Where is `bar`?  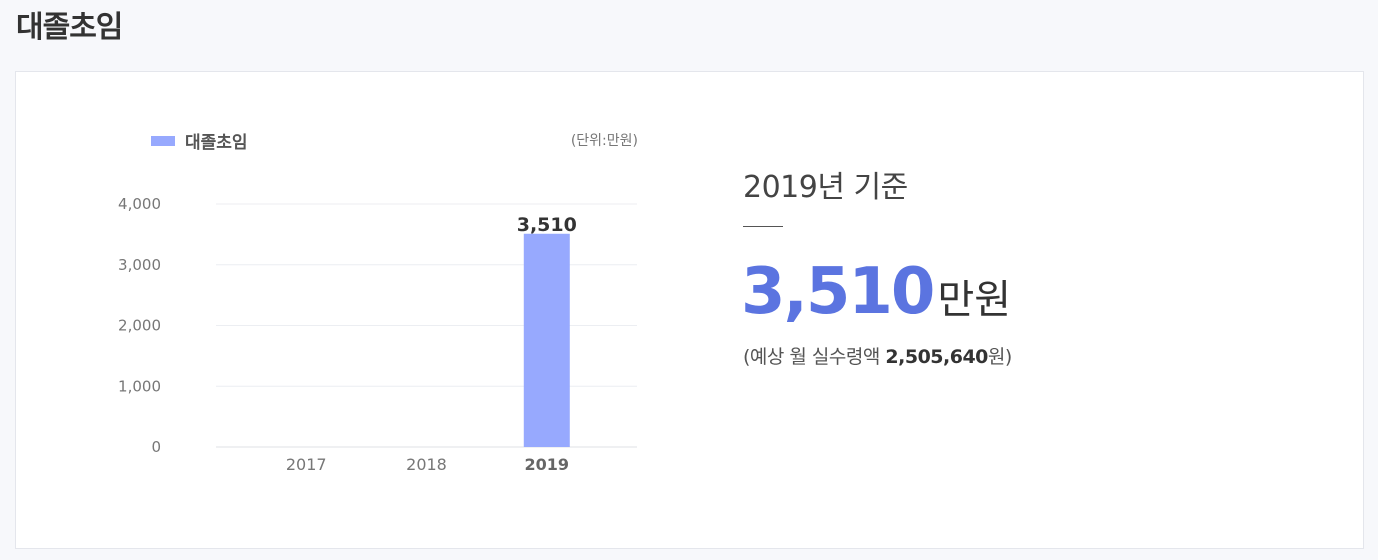
bar is located at coordinates (546, 340).